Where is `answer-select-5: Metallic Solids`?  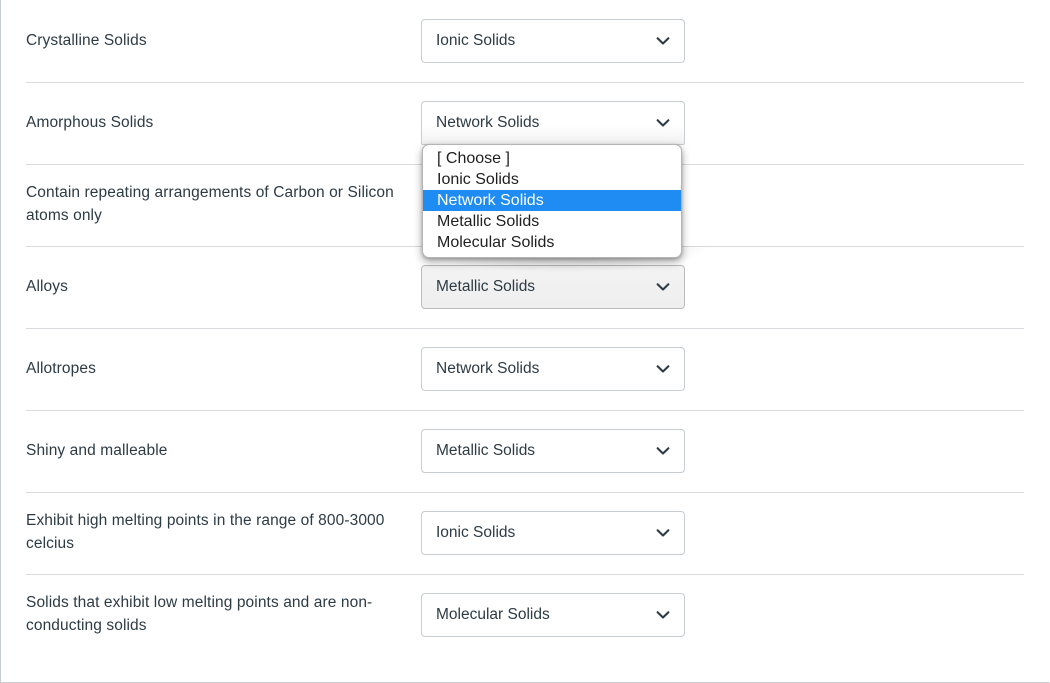 answer-select-5: Metallic Solids is located at coordinates (553, 451).